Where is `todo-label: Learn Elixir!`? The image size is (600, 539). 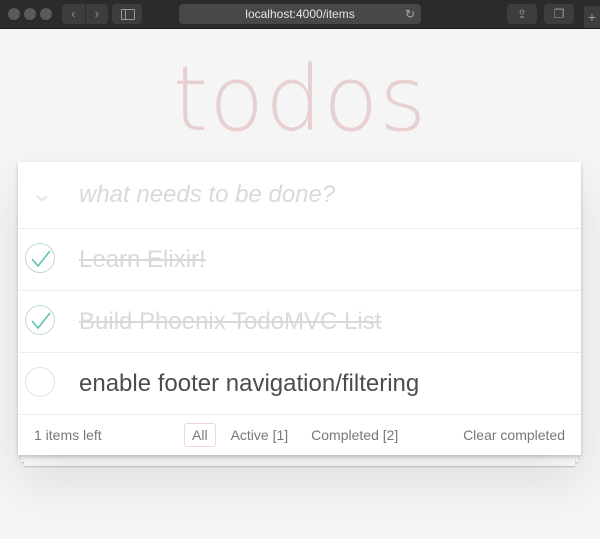 todo-label: Learn Elixir! is located at coordinates (142, 259).